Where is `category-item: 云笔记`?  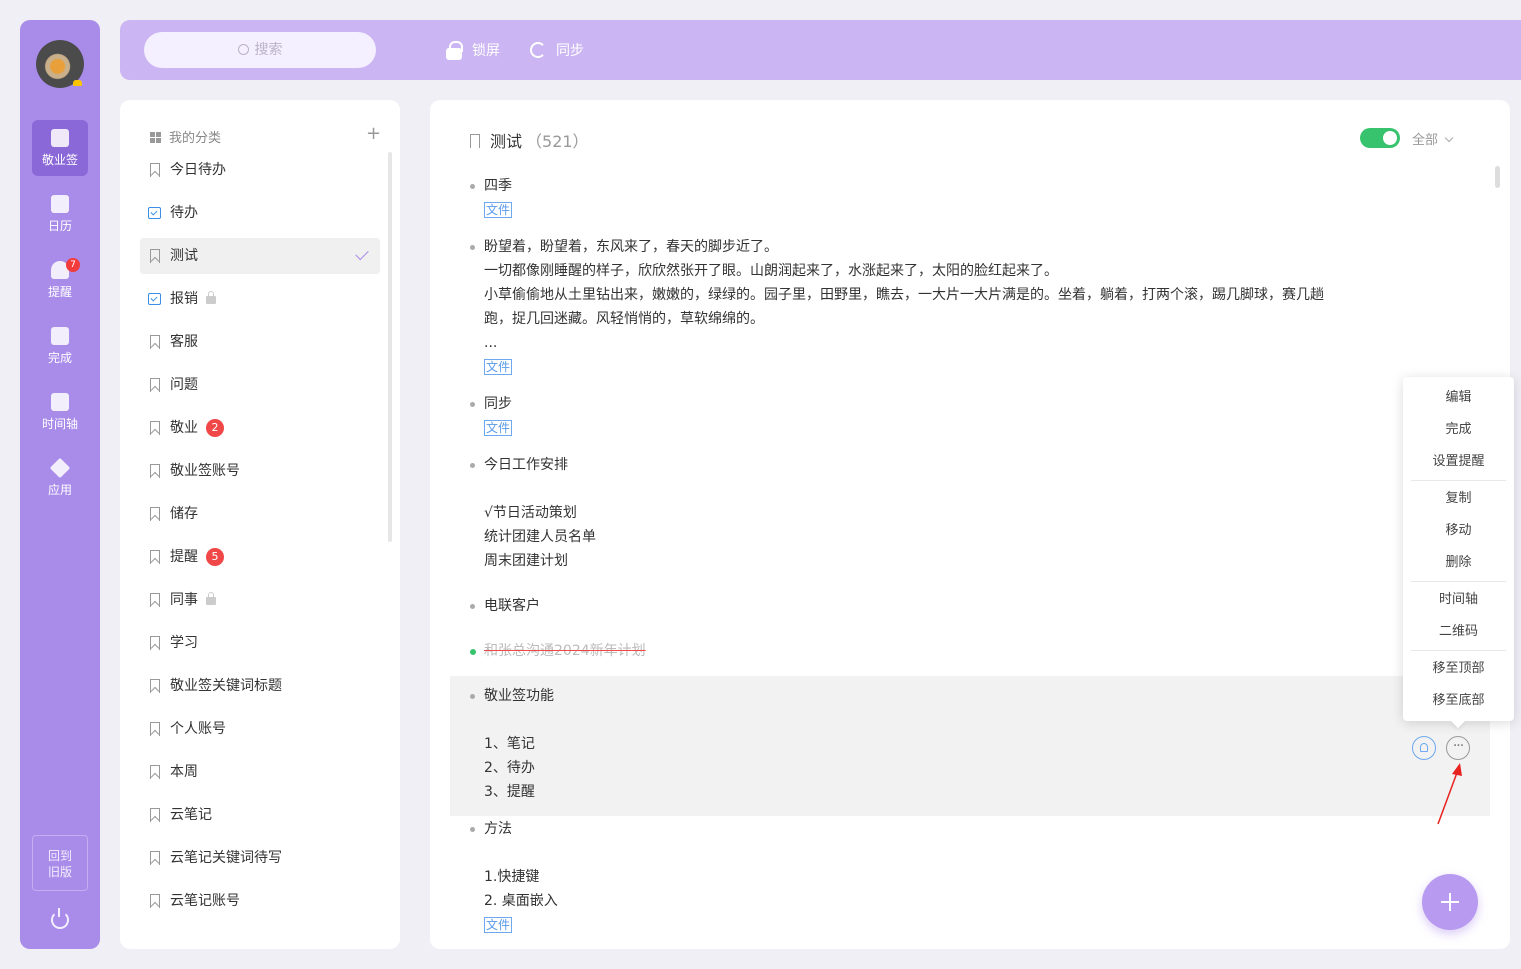 category-item: 云笔记 is located at coordinates (260, 815).